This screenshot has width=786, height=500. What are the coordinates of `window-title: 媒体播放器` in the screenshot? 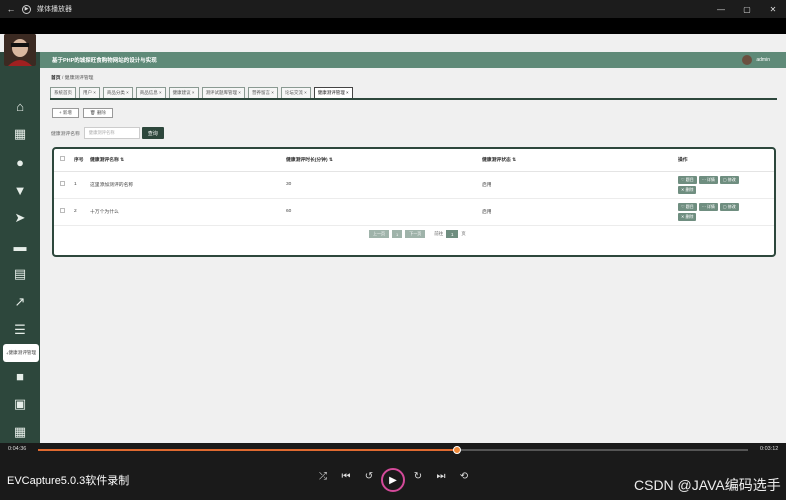 It's located at (54, 9).